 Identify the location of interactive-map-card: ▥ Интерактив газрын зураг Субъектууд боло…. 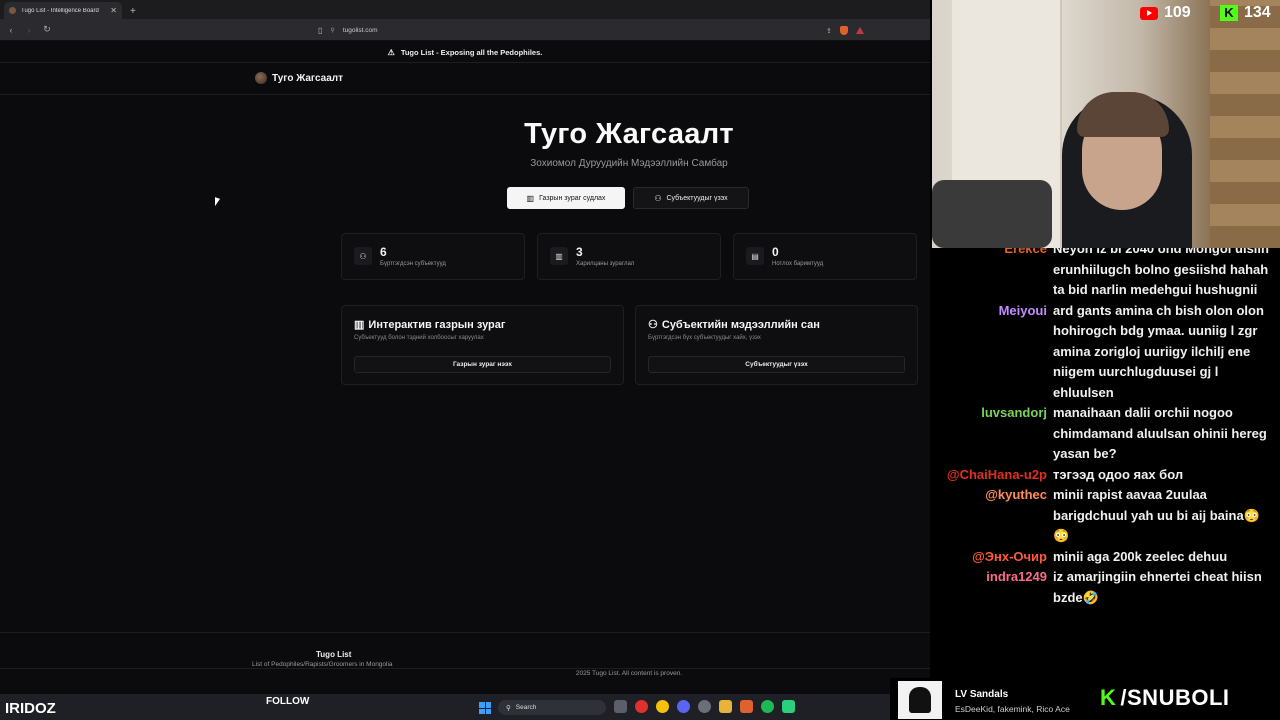
(482, 345).